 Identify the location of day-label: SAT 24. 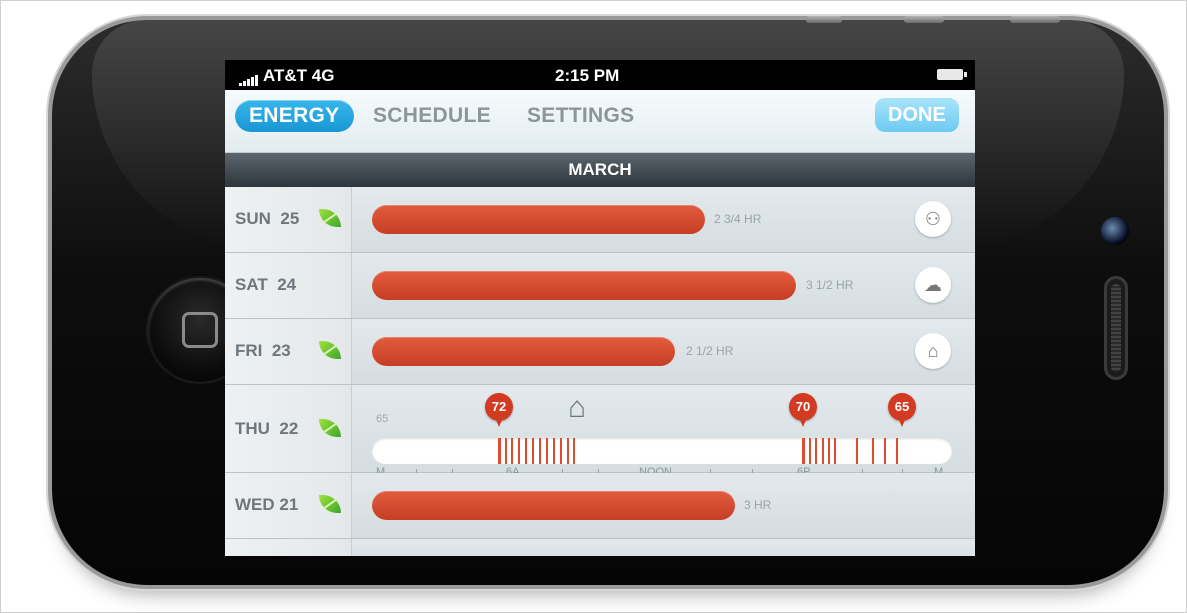
(266, 284).